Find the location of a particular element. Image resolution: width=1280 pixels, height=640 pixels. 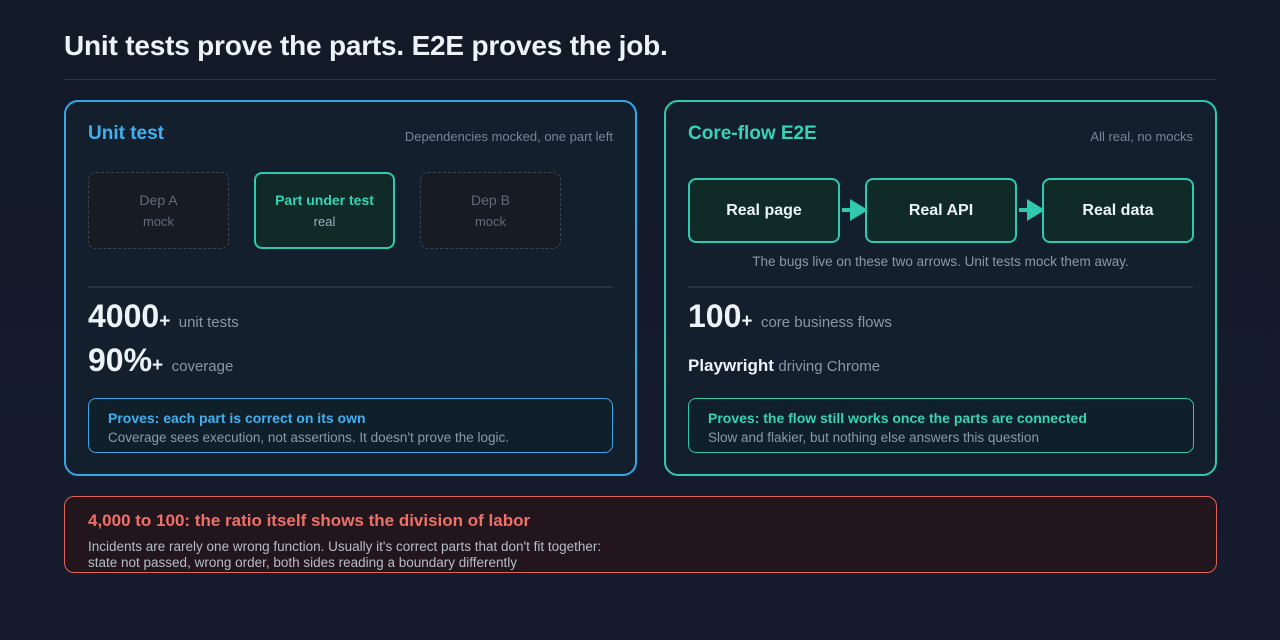

tool-label: driving Chrome is located at coordinates (829, 366).